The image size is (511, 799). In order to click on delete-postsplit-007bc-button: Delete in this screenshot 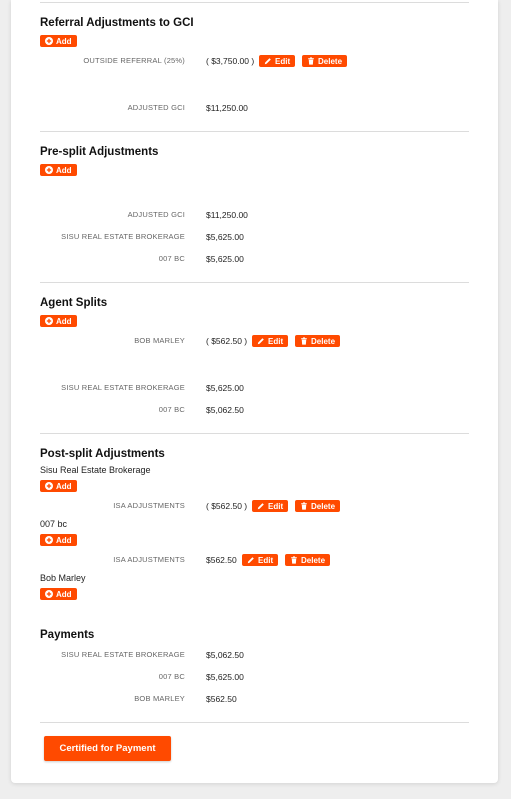, I will do `click(308, 560)`.